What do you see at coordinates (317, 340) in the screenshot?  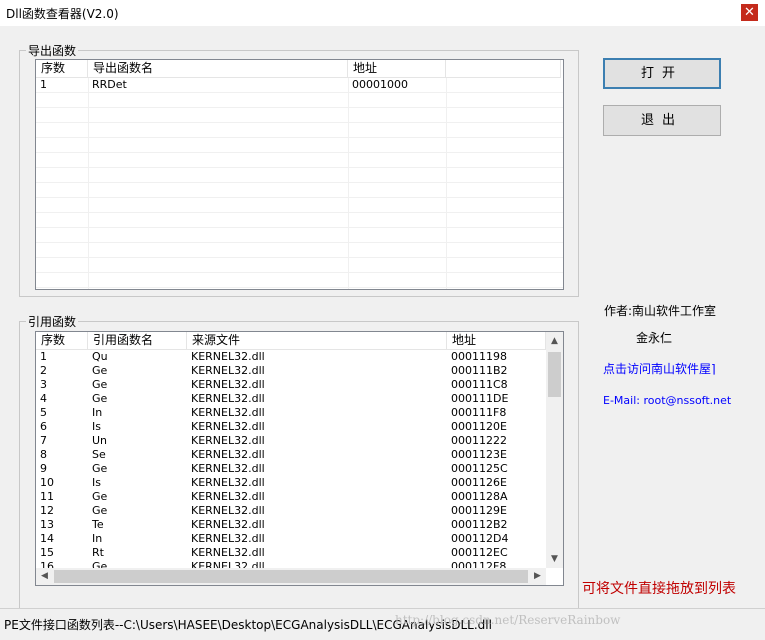 I see `import-col-source: 来源文件` at bounding box center [317, 340].